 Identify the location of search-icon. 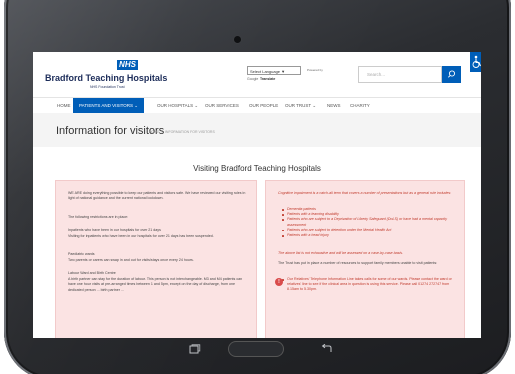
(451, 74).